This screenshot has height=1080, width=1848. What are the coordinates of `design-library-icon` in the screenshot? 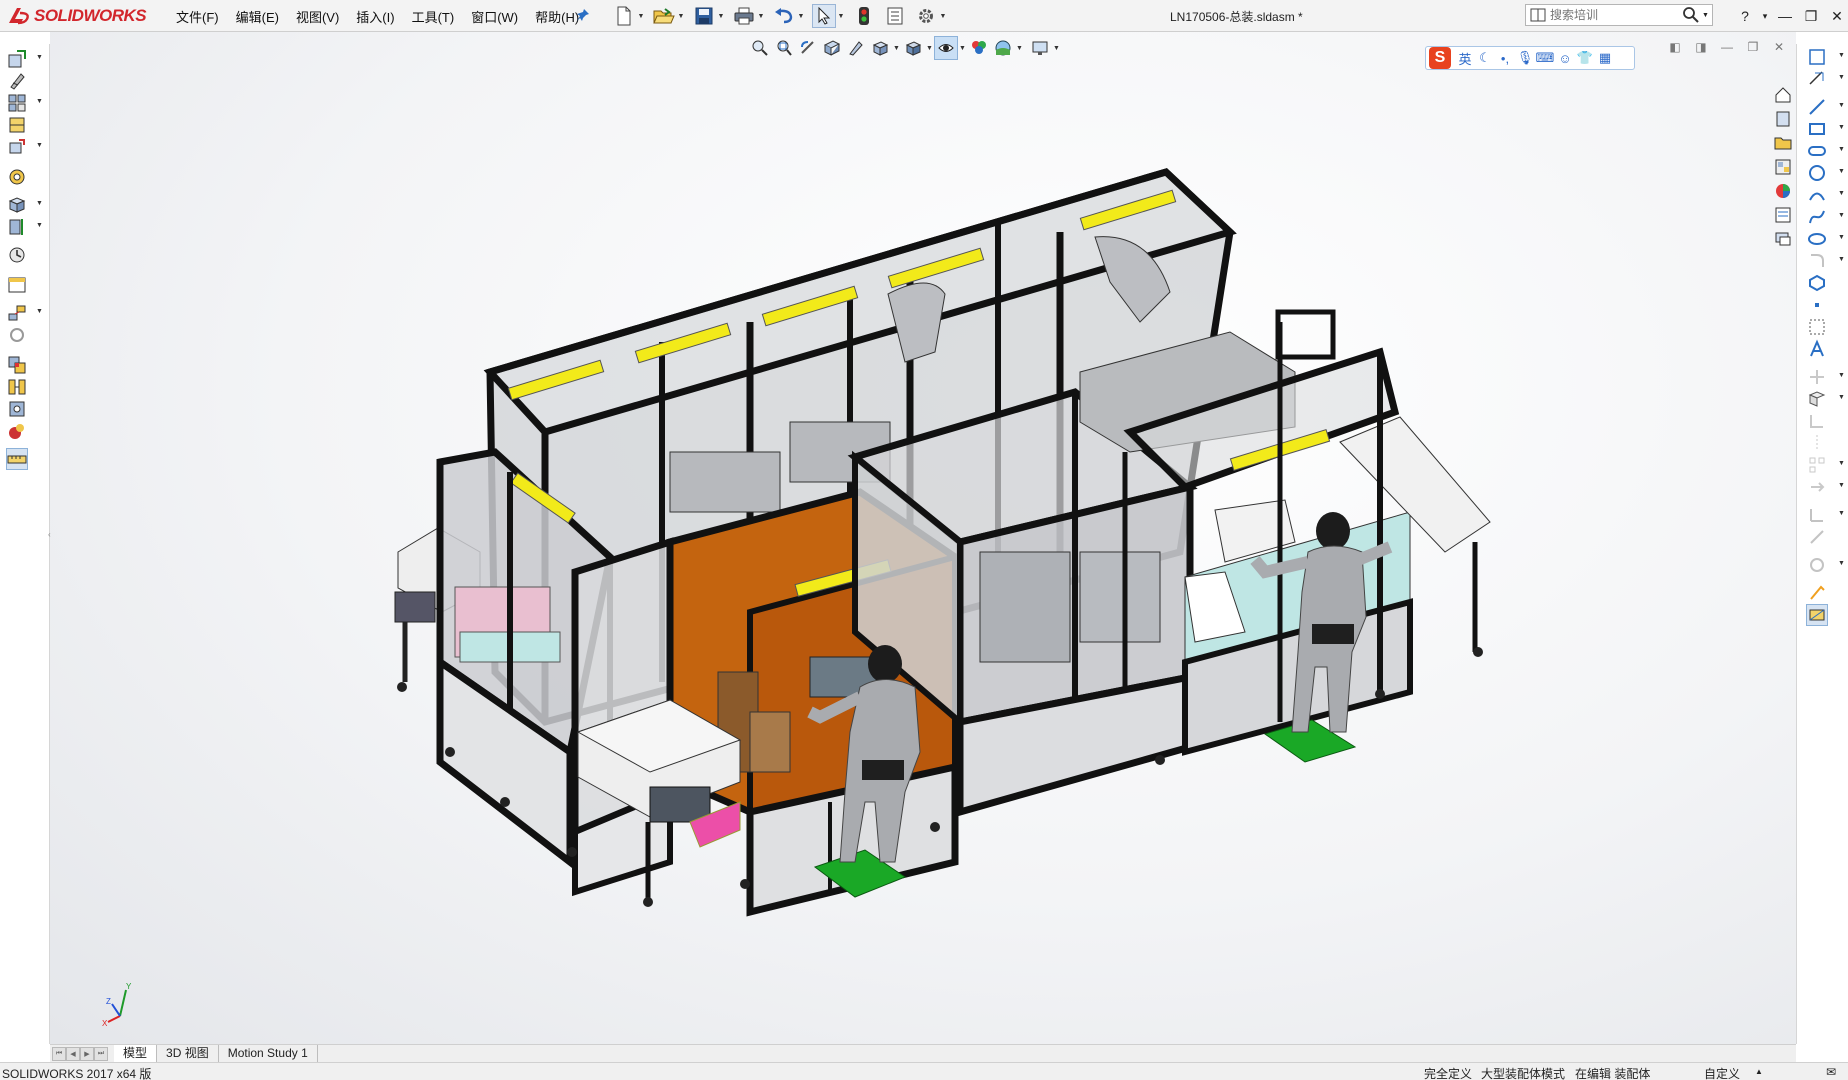 It's located at (1783, 119).